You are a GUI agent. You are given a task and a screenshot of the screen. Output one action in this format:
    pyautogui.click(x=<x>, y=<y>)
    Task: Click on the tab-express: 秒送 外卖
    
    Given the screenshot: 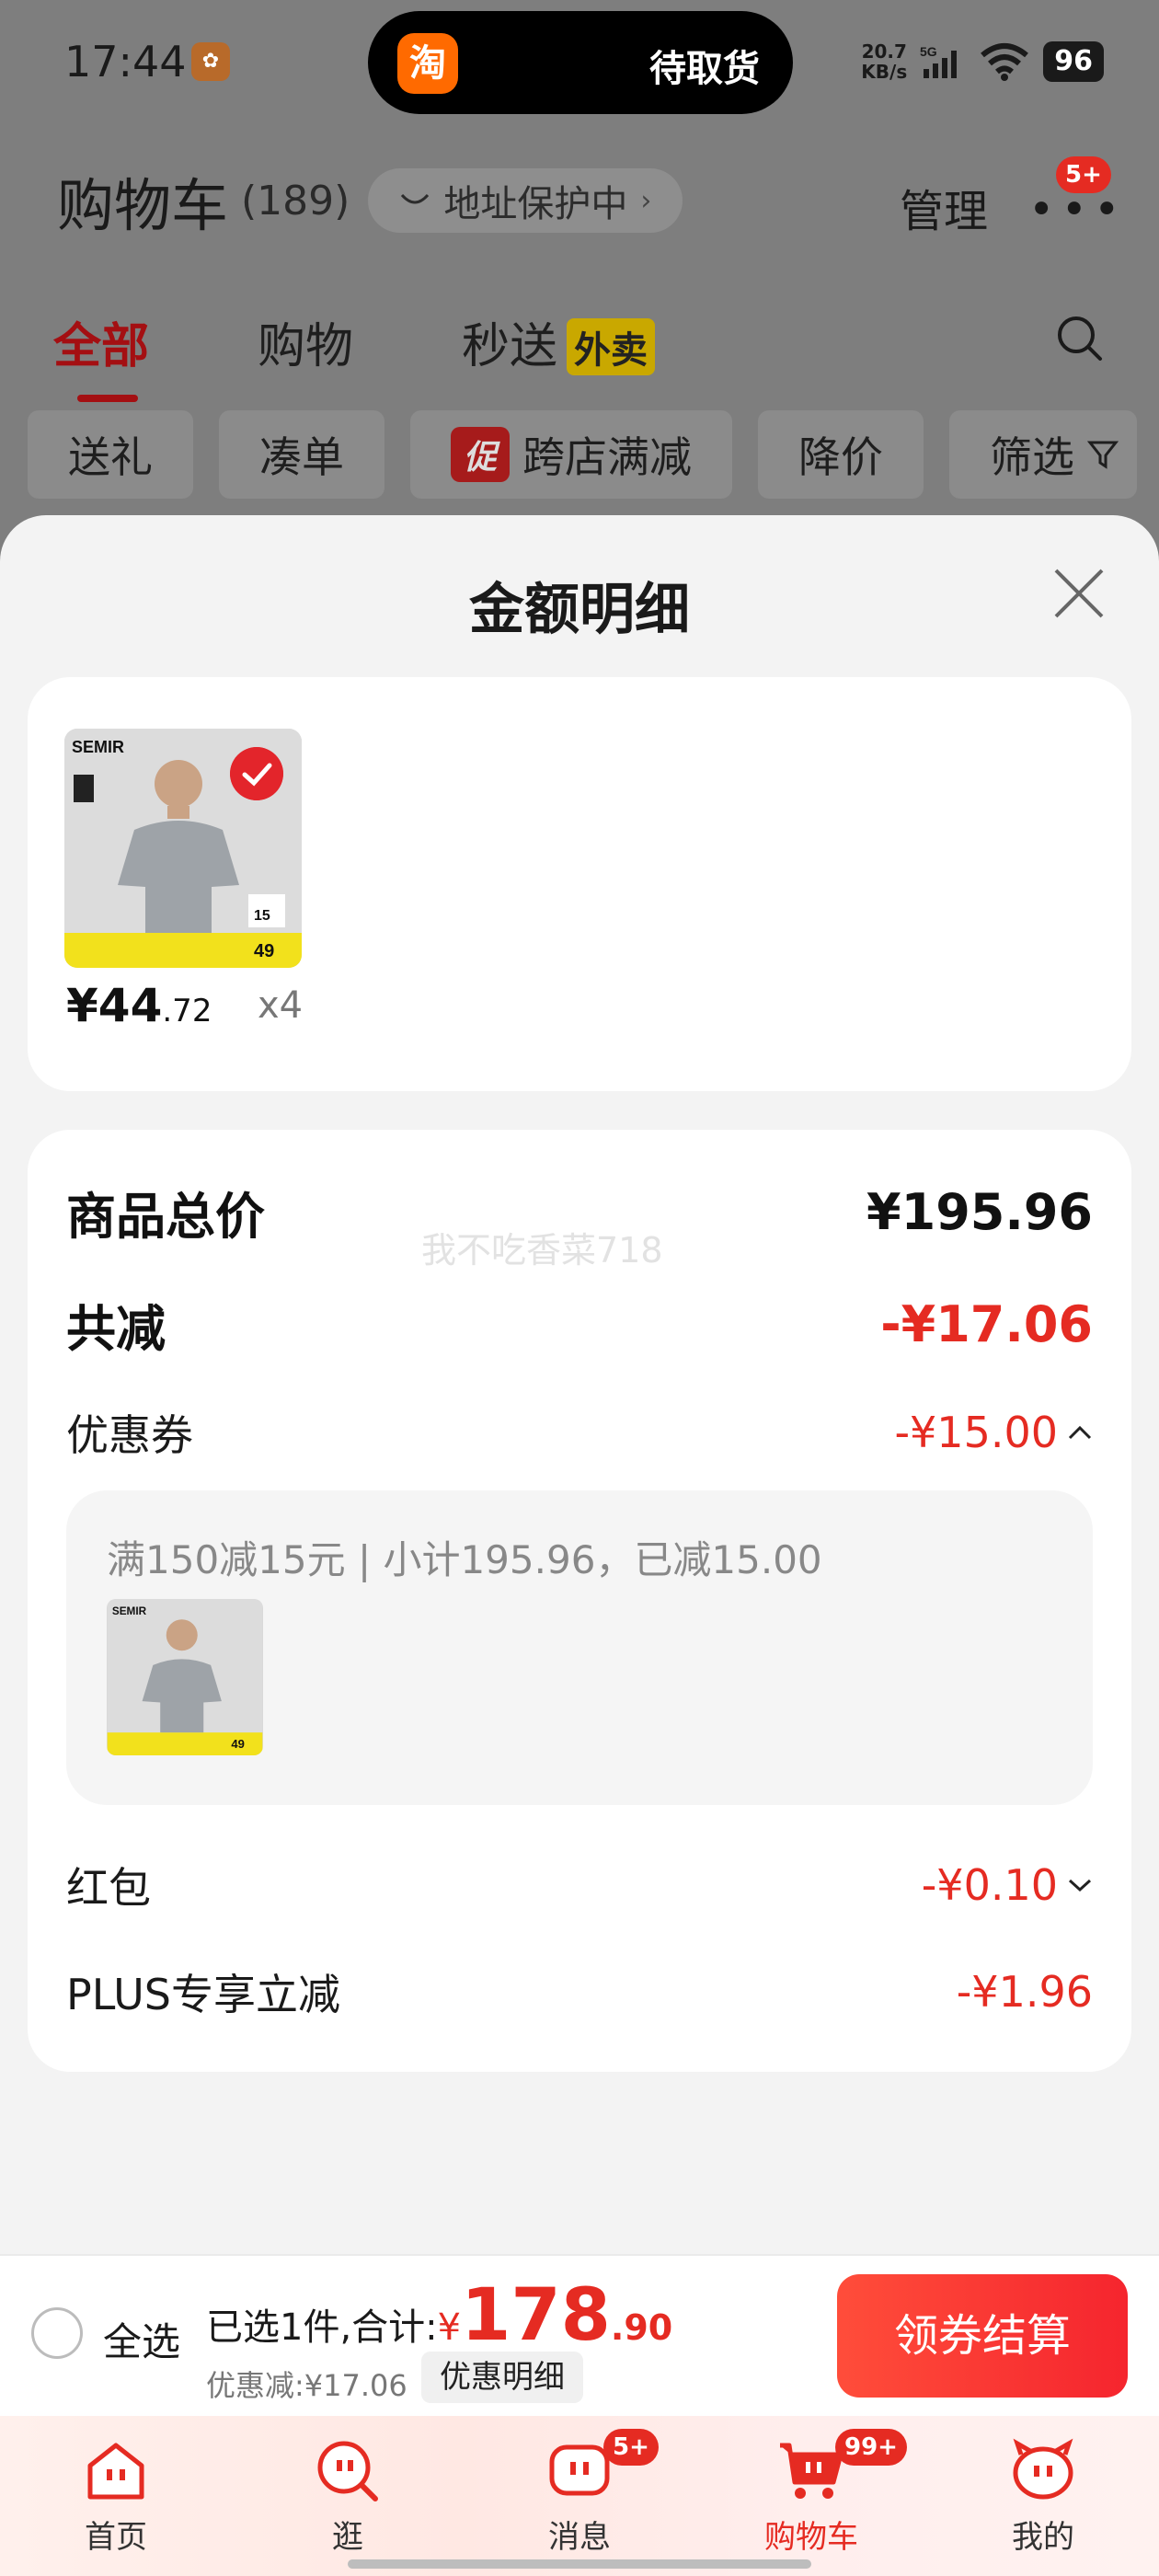 What is the action you would take?
    pyautogui.click(x=559, y=341)
    